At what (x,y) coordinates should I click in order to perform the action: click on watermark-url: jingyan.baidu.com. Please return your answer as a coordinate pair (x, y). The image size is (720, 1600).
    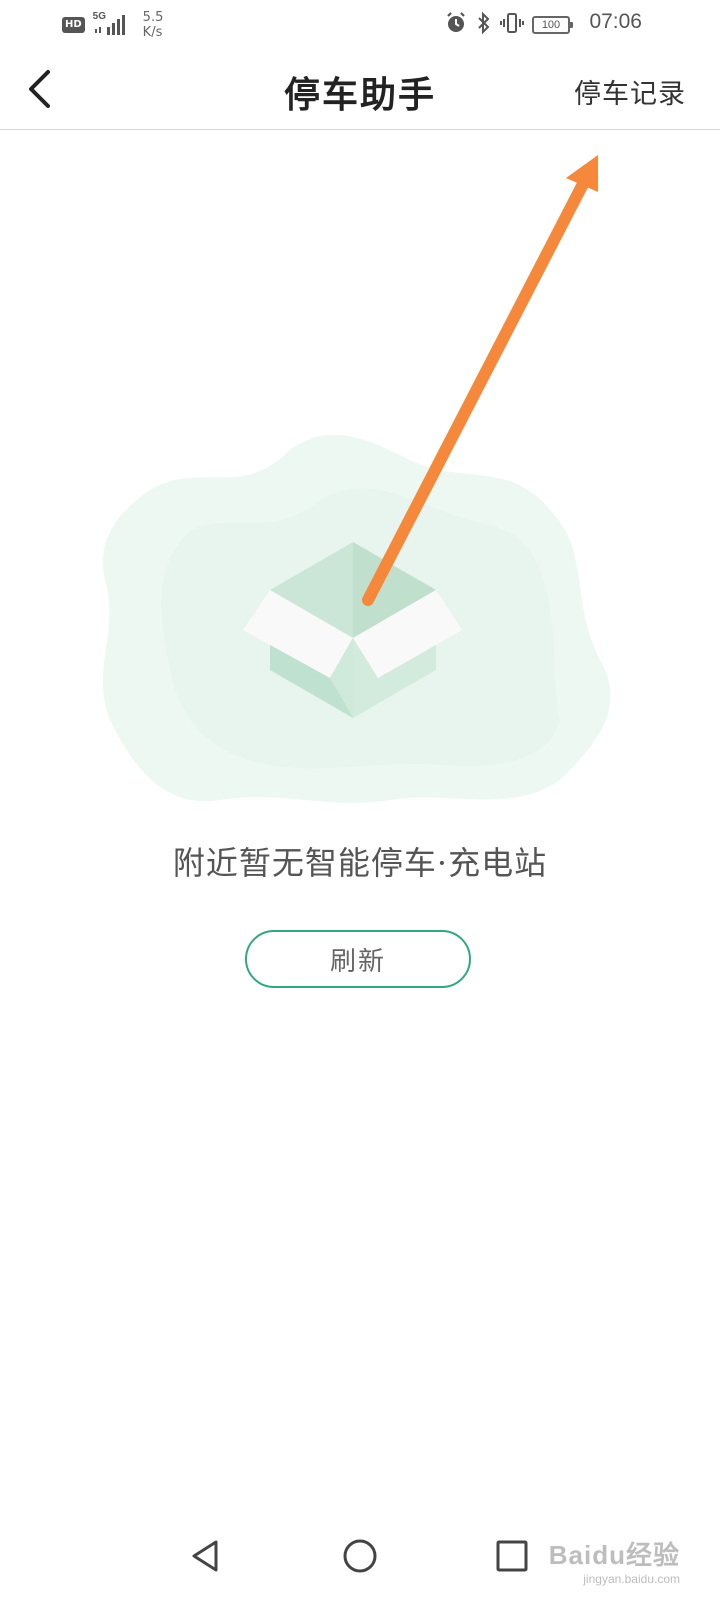
    Looking at the image, I should click on (631, 1579).